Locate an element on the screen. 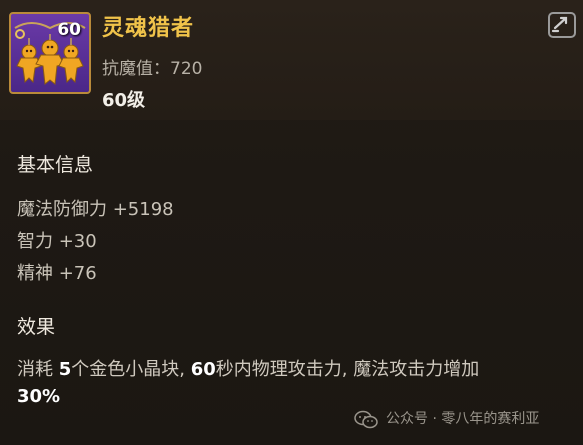 The width and height of the screenshot is (583, 445). watermark: 公众号 · 零八年的赛利亚 is located at coordinates (463, 419).